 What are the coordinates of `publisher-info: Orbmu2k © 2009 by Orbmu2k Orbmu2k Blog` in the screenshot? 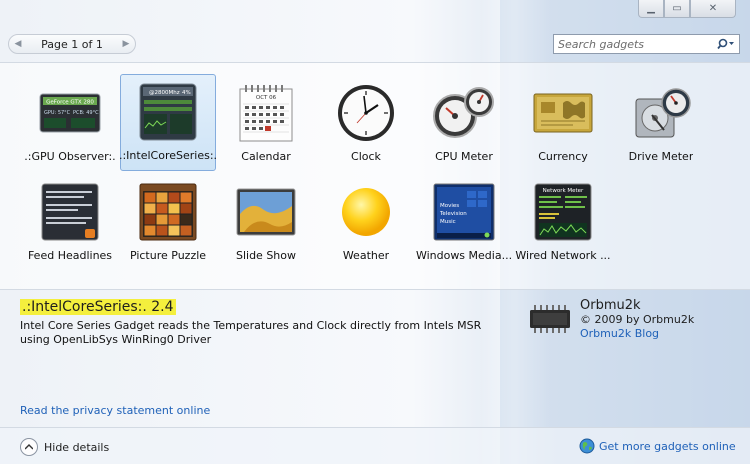 It's located at (611, 320).